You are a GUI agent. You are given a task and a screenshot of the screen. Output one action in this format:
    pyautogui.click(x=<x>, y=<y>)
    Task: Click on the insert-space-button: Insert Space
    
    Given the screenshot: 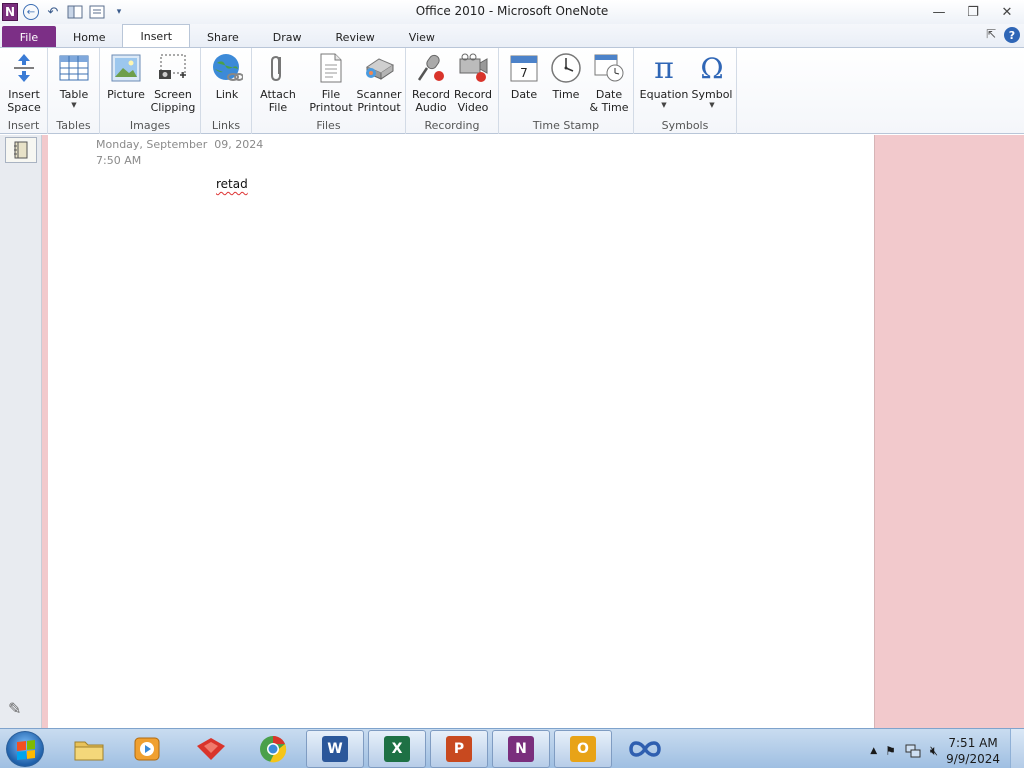 What is the action you would take?
    pyautogui.click(x=24, y=83)
    